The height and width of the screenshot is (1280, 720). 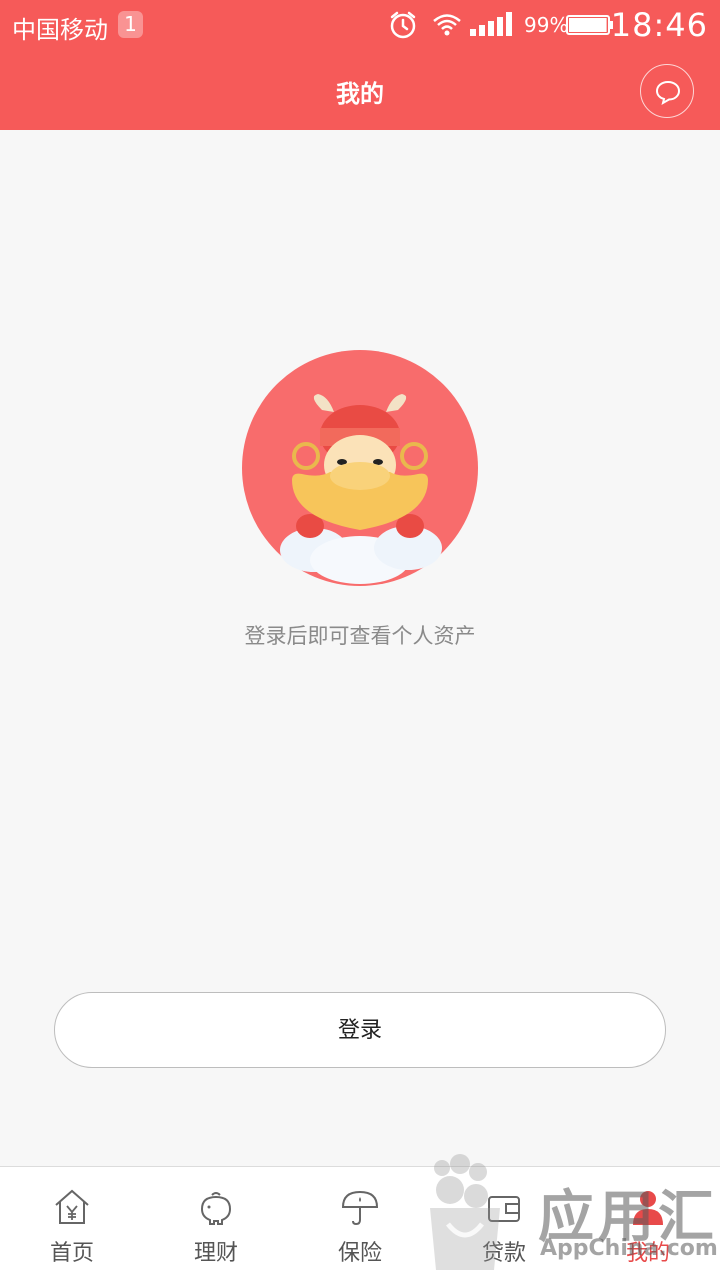 What do you see at coordinates (403, 25) in the screenshot?
I see `alarm-icon` at bounding box center [403, 25].